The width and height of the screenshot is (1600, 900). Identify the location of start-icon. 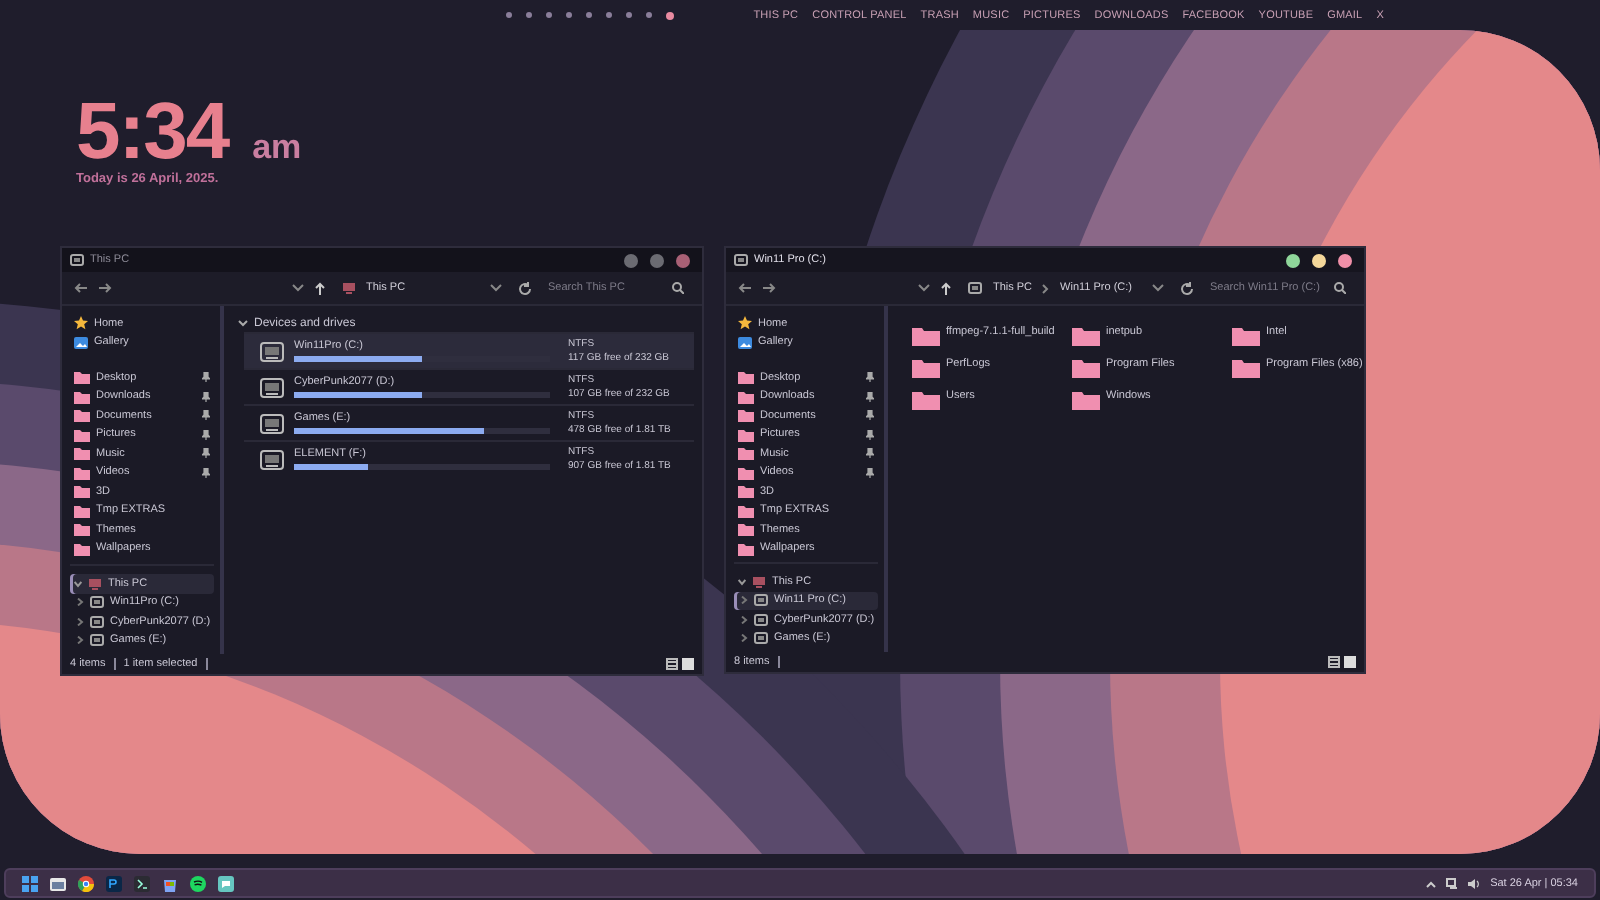
(30, 883).